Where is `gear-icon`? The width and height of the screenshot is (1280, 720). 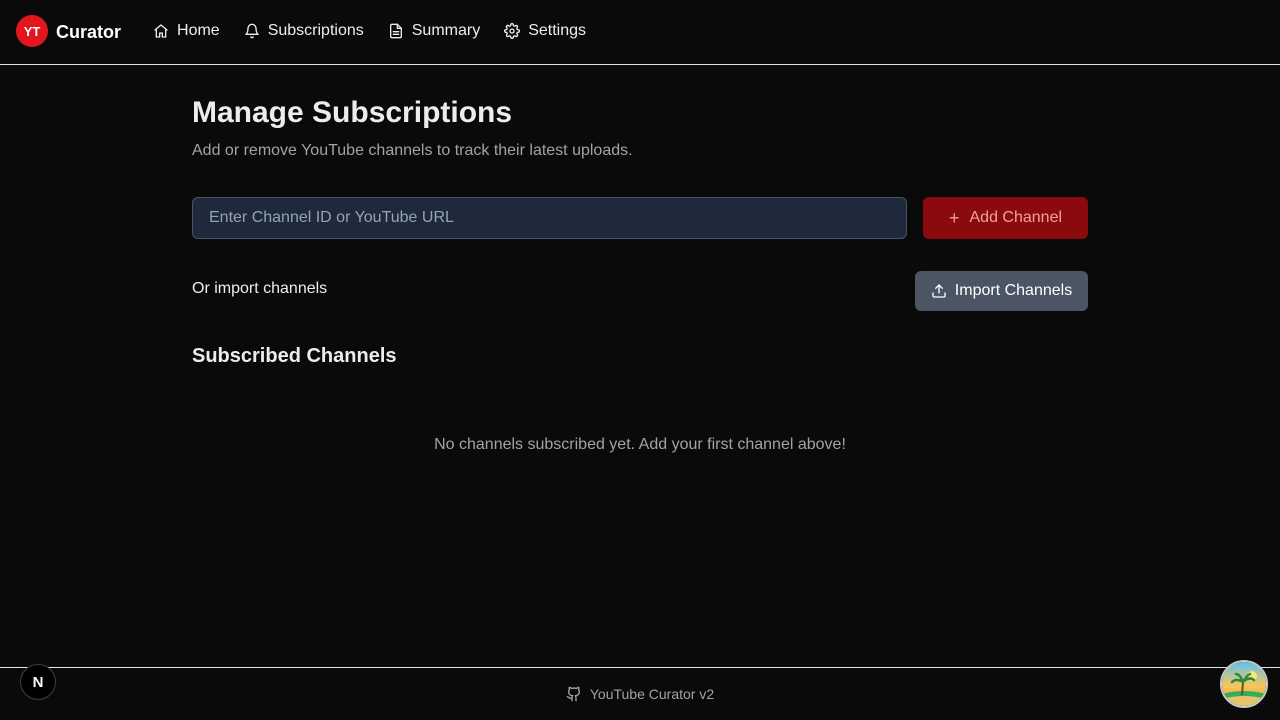
gear-icon is located at coordinates (512, 31).